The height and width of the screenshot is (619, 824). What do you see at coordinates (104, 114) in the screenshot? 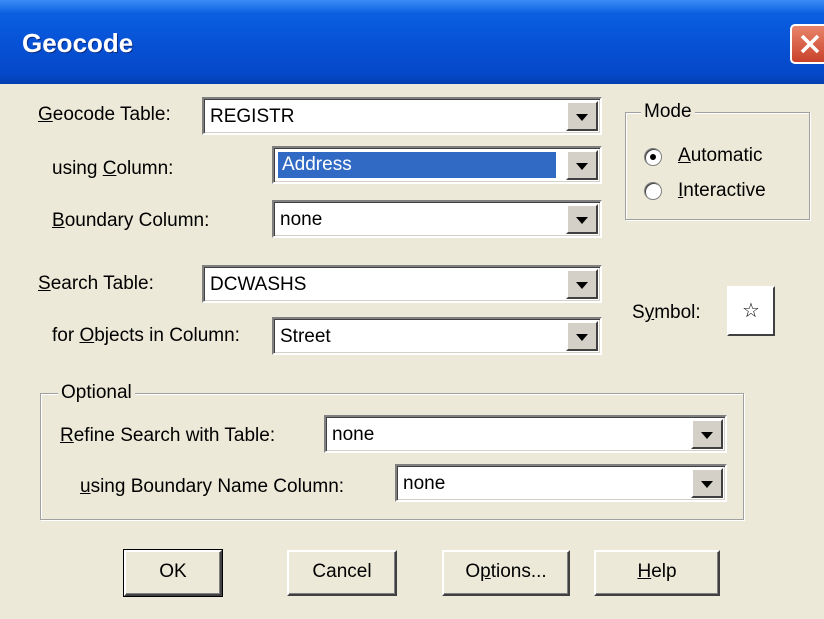
I see `geocode-table-label: Geocode Table:` at bounding box center [104, 114].